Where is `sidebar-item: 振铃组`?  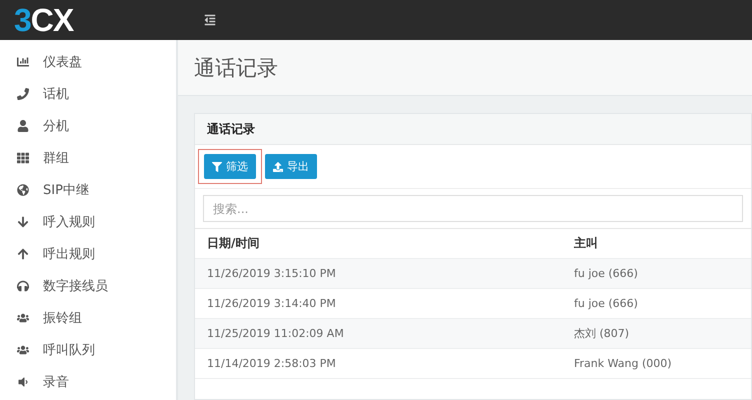
sidebar-item: 振铃组 is located at coordinates (88, 318).